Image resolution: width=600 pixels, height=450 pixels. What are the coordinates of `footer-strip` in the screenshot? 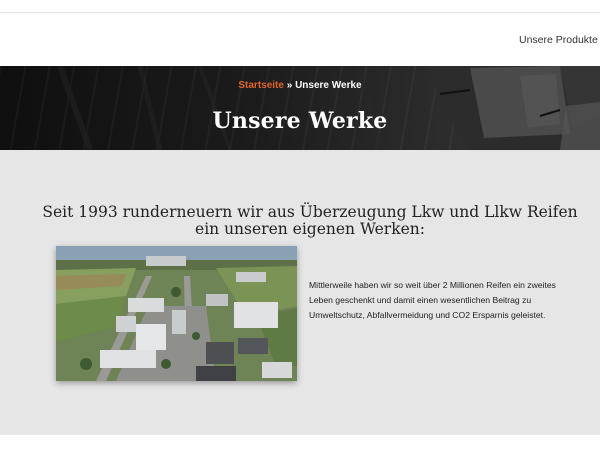 It's located at (300, 442).